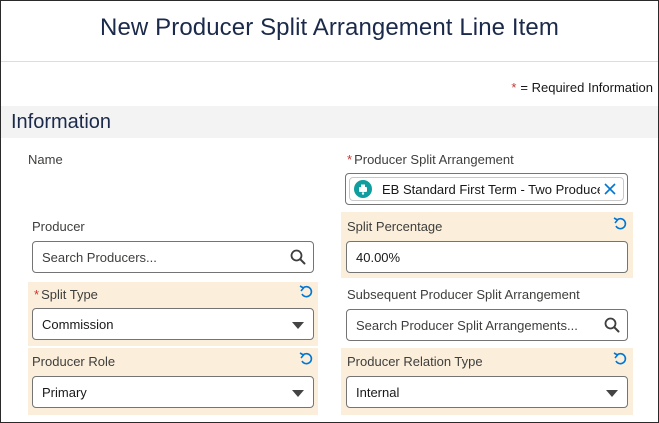 Image resolution: width=659 pixels, height=423 pixels. I want to click on producer-split-arrangement-label: * Producer Split Arrangement, so click(430, 159).